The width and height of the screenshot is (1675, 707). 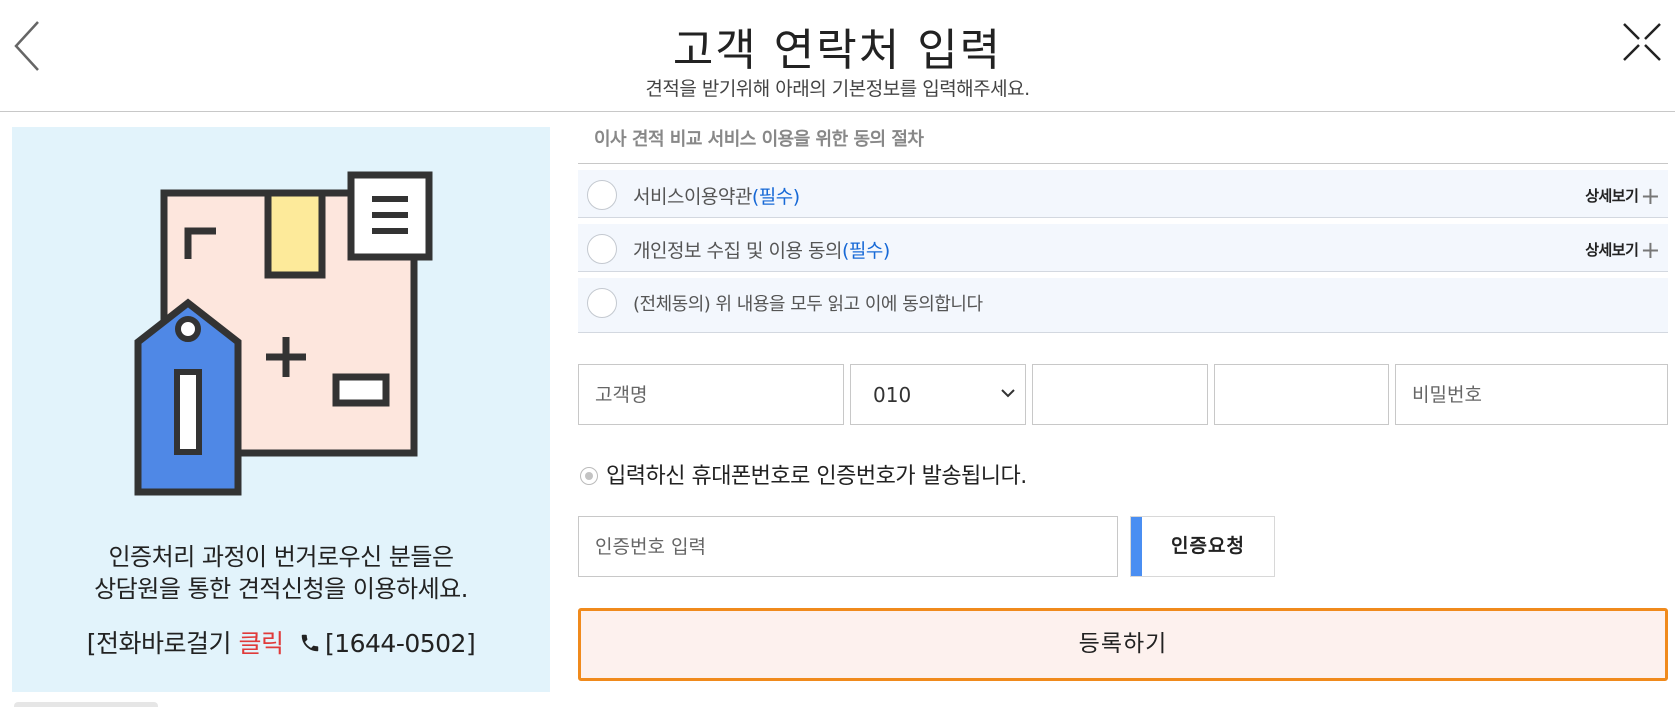 What do you see at coordinates (1301, 394) in the screenshot?
I see `phone-last-input` at bounding box center [1301, 394].